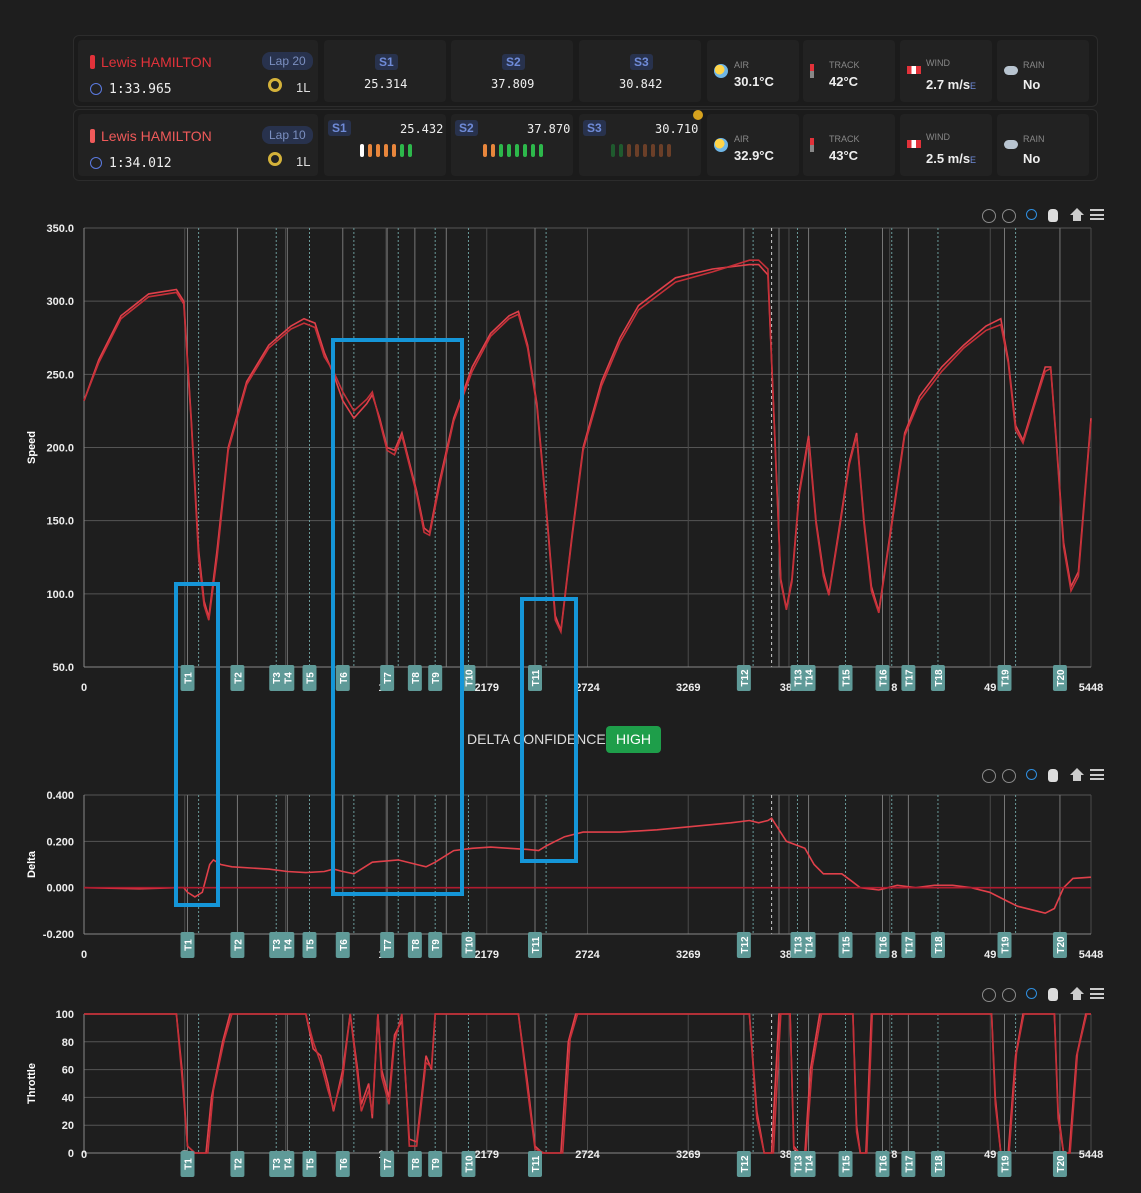  I want to click on sector-value: 30.842, so click(641, 84).